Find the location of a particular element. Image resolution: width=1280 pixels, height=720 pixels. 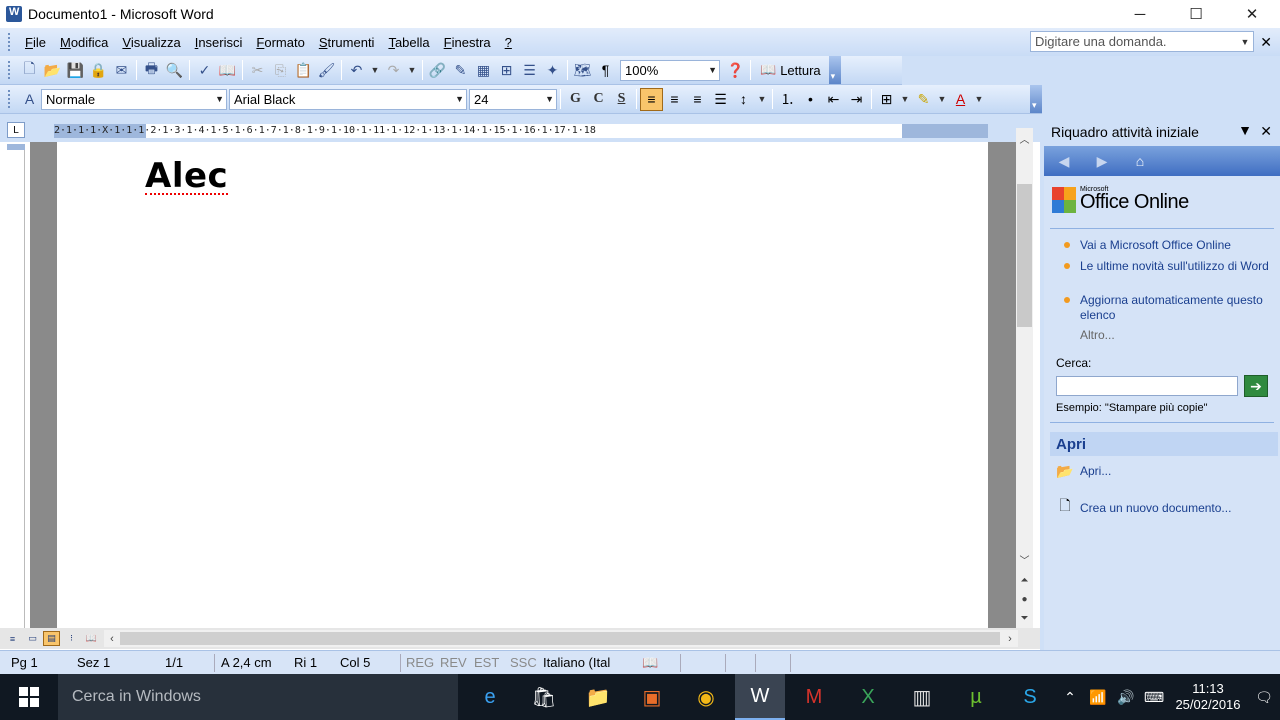

styles-formatting-icon: A is located at coordinates (29, 99).